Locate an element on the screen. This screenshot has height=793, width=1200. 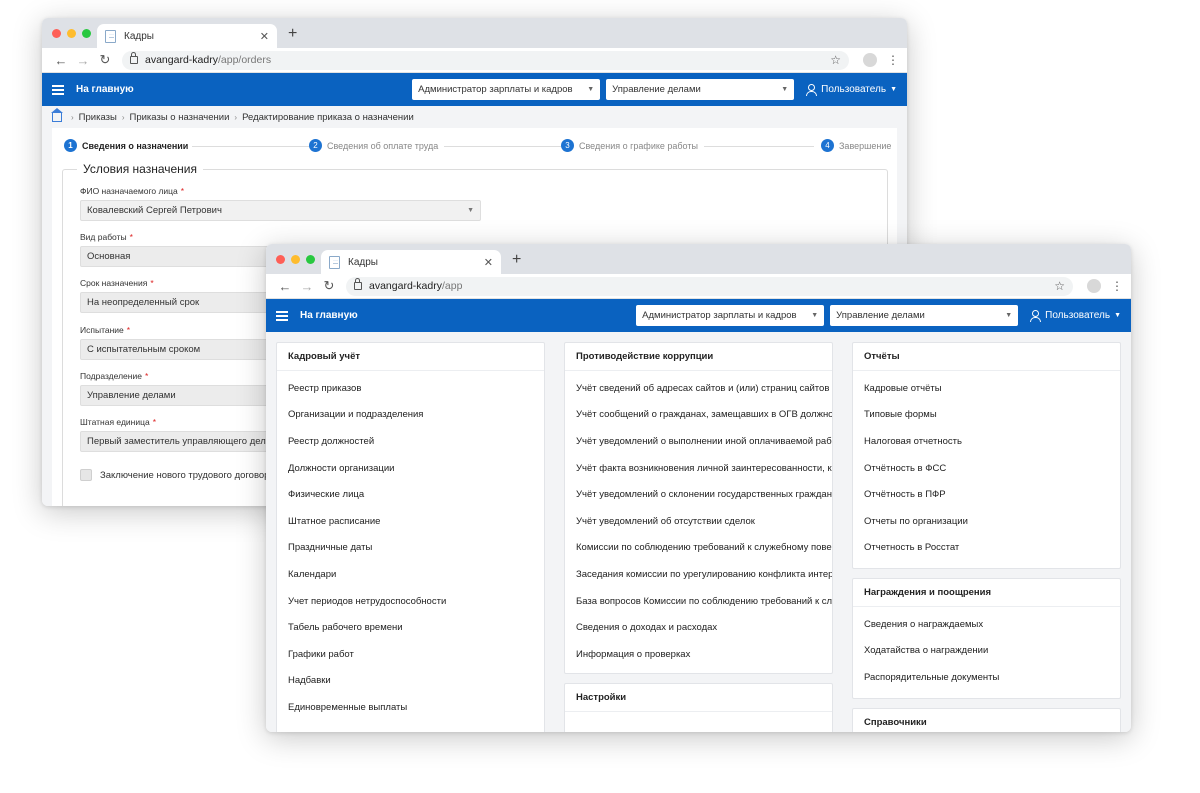
step-completion: 4 Завершение is located at coordinates (858, 145).